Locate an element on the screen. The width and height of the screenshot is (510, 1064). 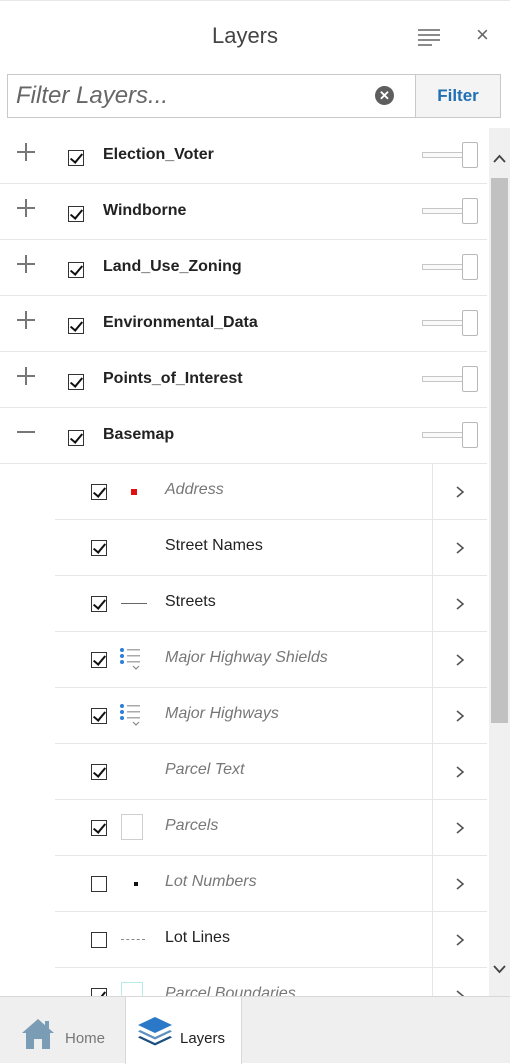
layer-row-windborne: Windborne is located at coordinates (243, 212).